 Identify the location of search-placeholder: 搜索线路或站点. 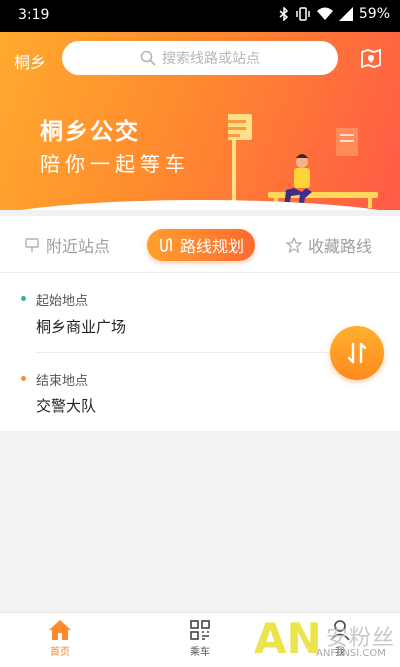
(211, 59).